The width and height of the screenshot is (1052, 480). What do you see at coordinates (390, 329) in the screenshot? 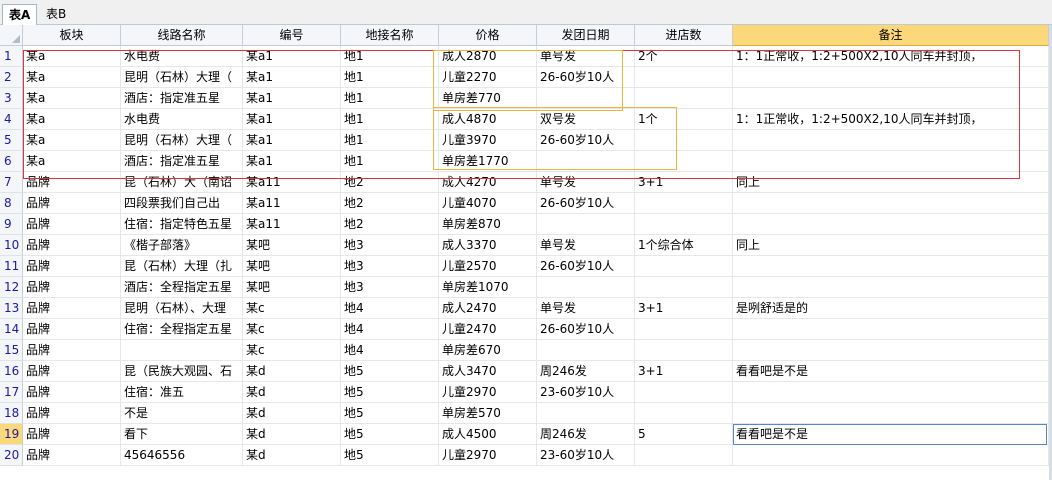
I see `grid-cell: 地4` at bounding box center [390, 329].